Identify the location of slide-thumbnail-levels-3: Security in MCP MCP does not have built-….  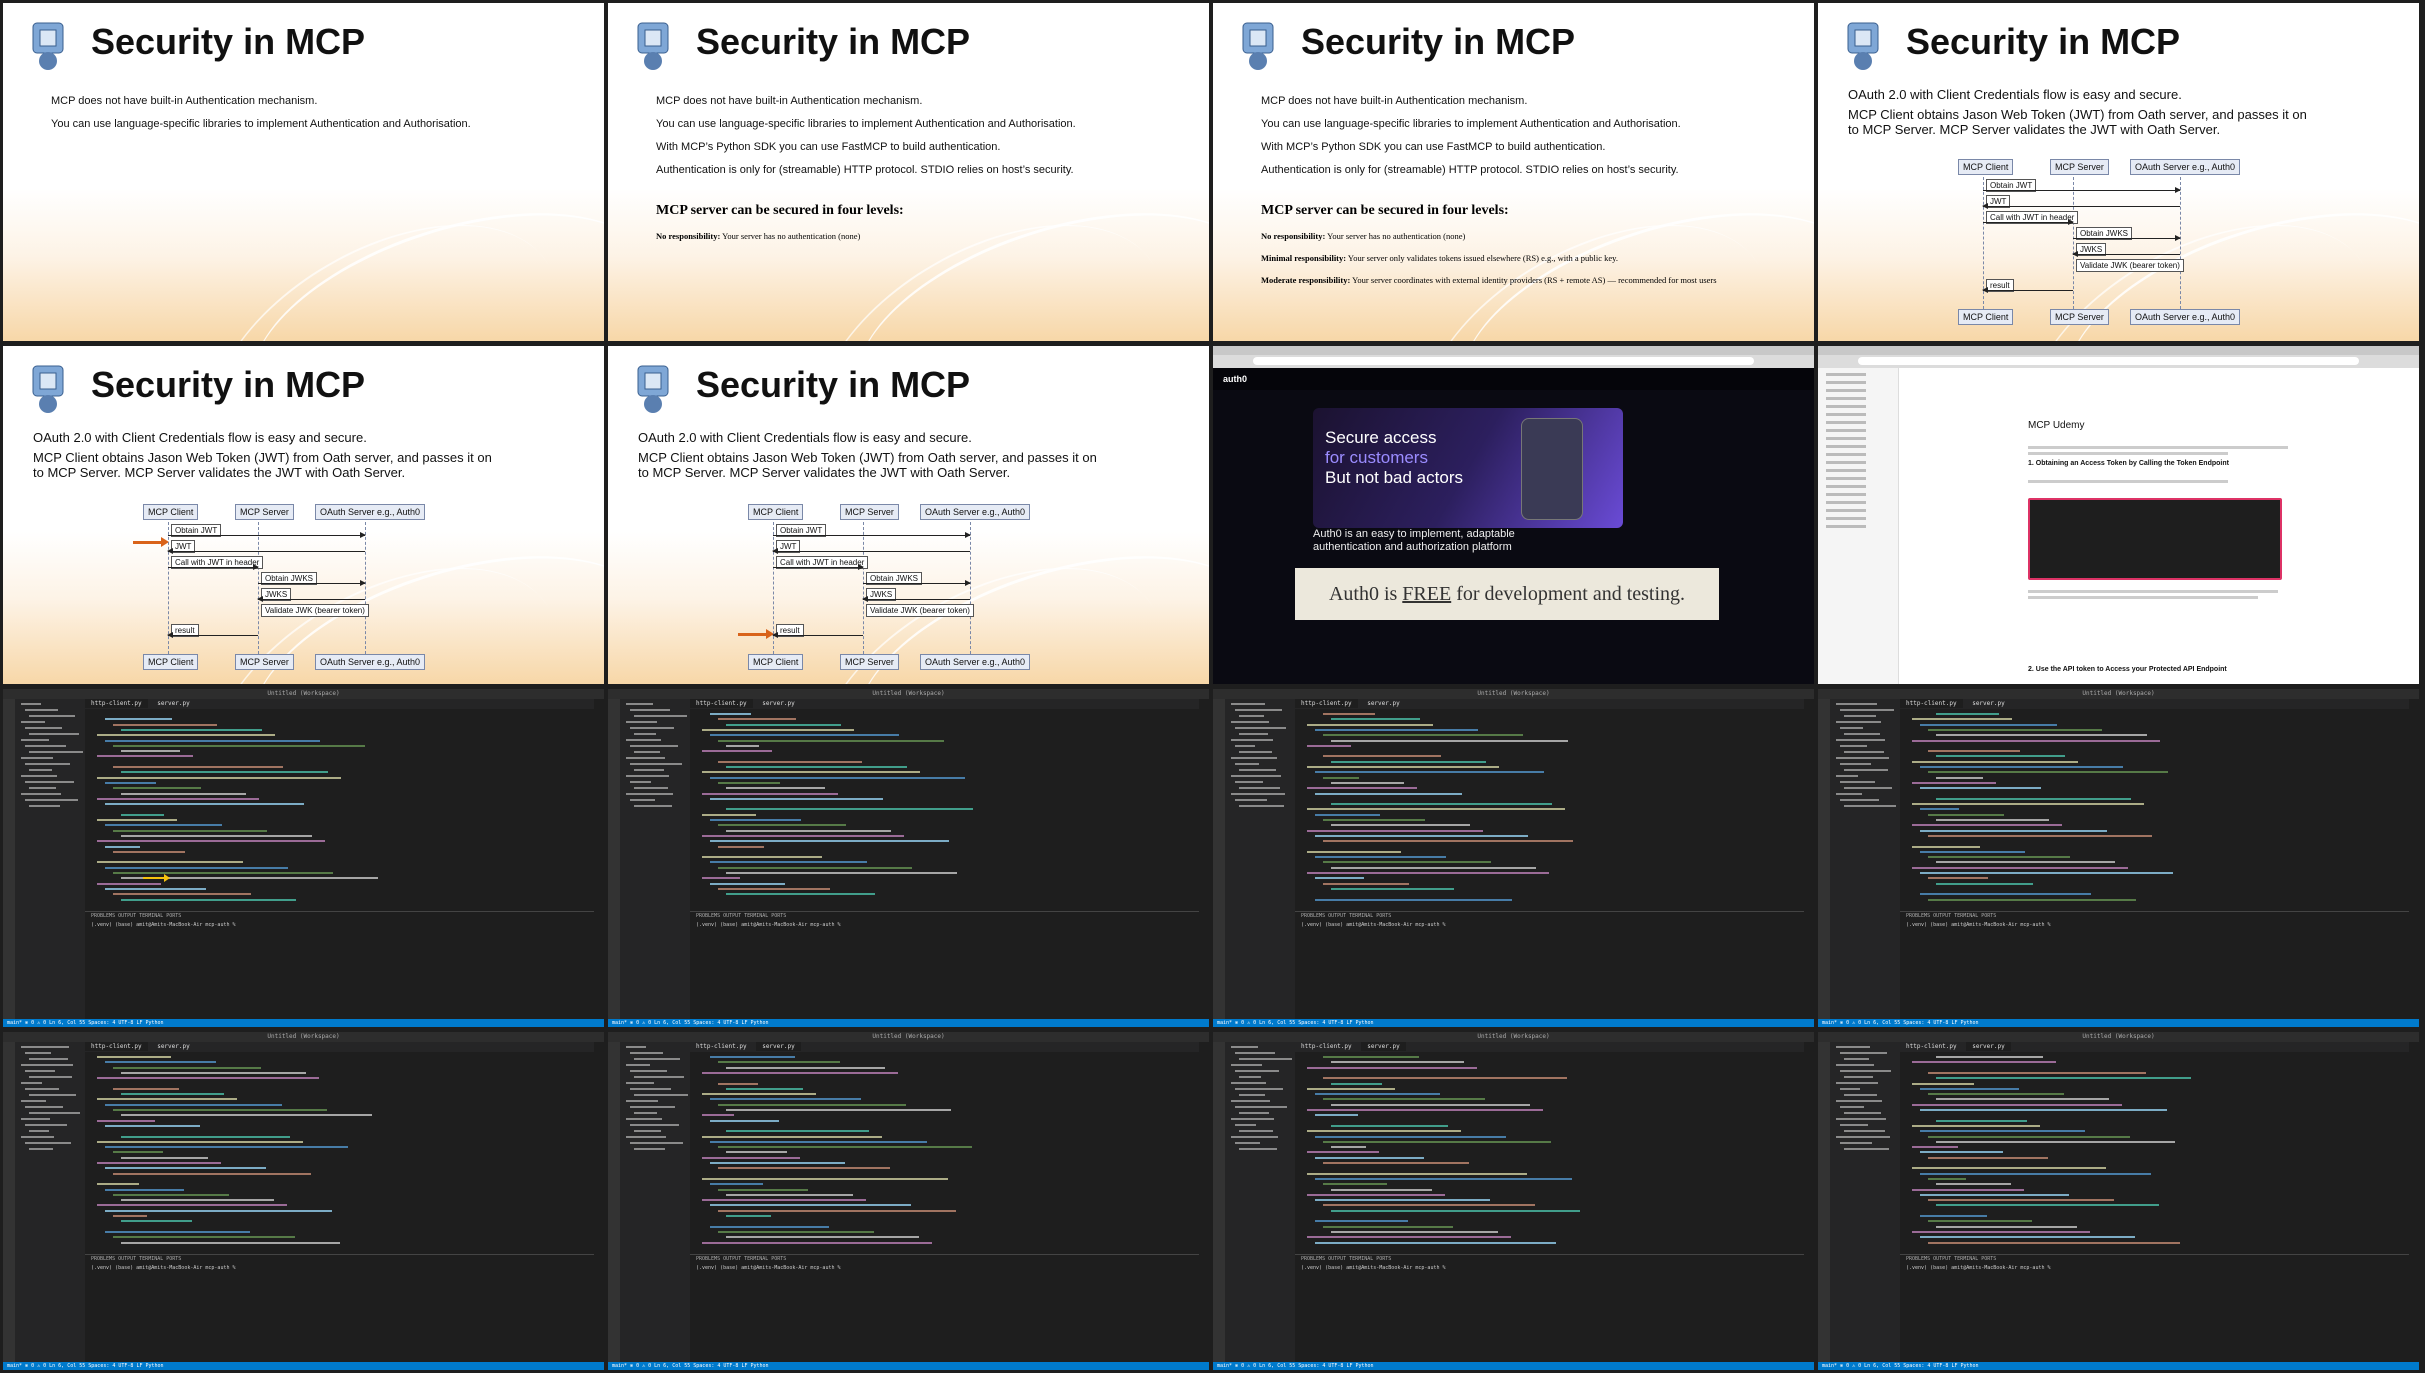
(1513, 172).